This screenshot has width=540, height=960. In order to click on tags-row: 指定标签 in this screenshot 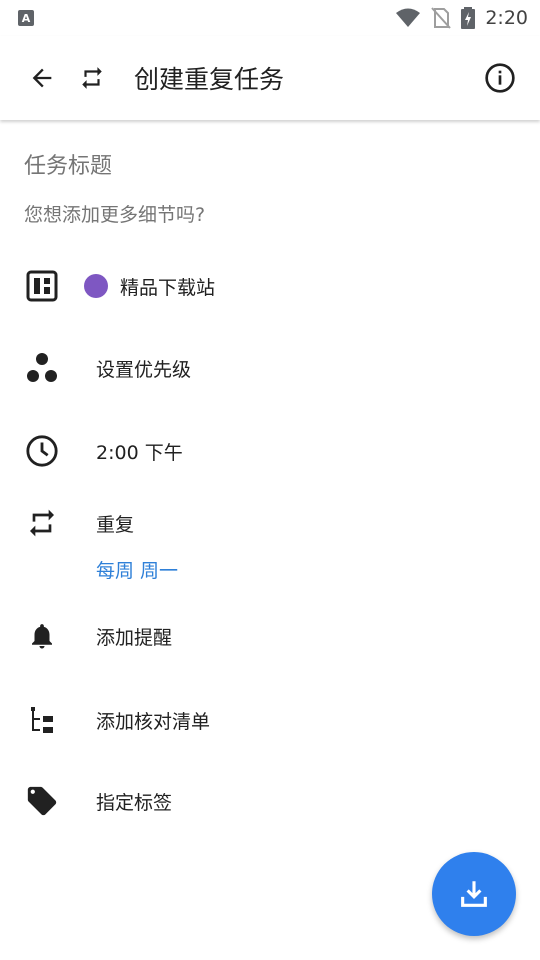, I will do `click(270, 801)`.